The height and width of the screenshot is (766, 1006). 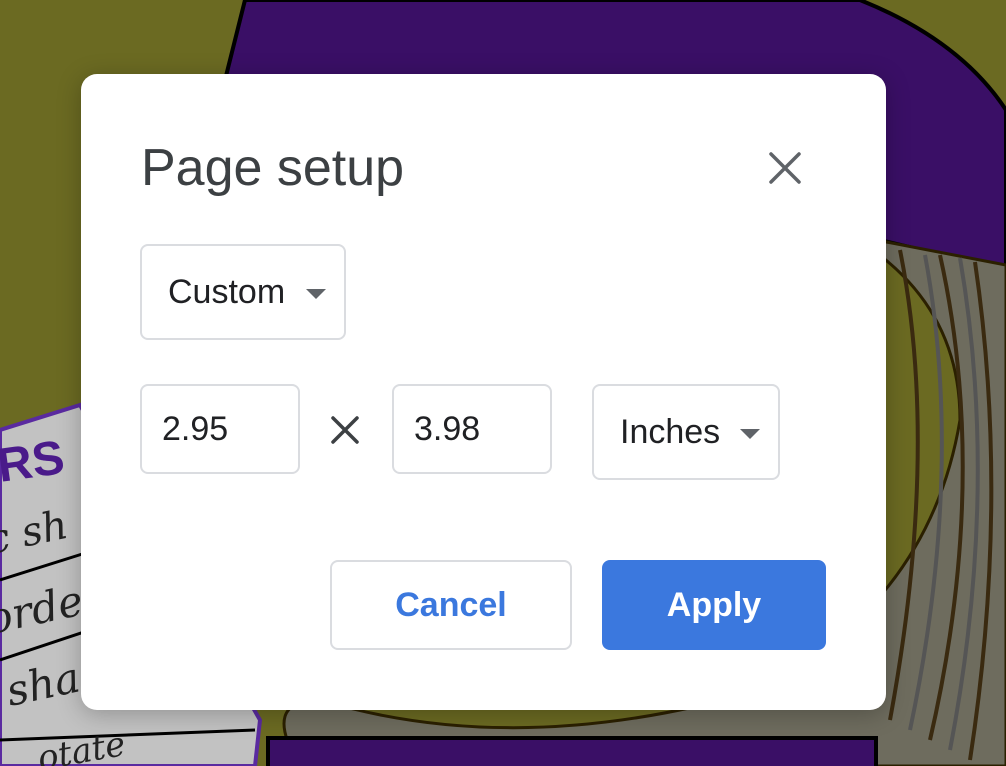 I want to click on units-dropdown: Inches, so click(x=686, y=432).